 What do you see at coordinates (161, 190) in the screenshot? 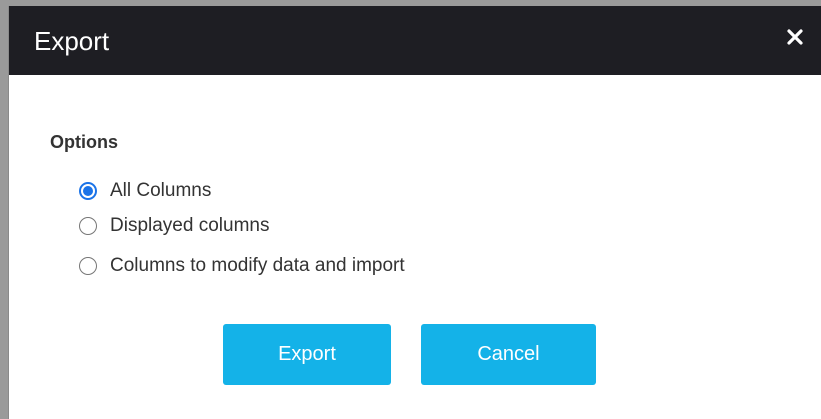
I see `radio-label-all-columns: All Columns` at bounding box center [161, 190].